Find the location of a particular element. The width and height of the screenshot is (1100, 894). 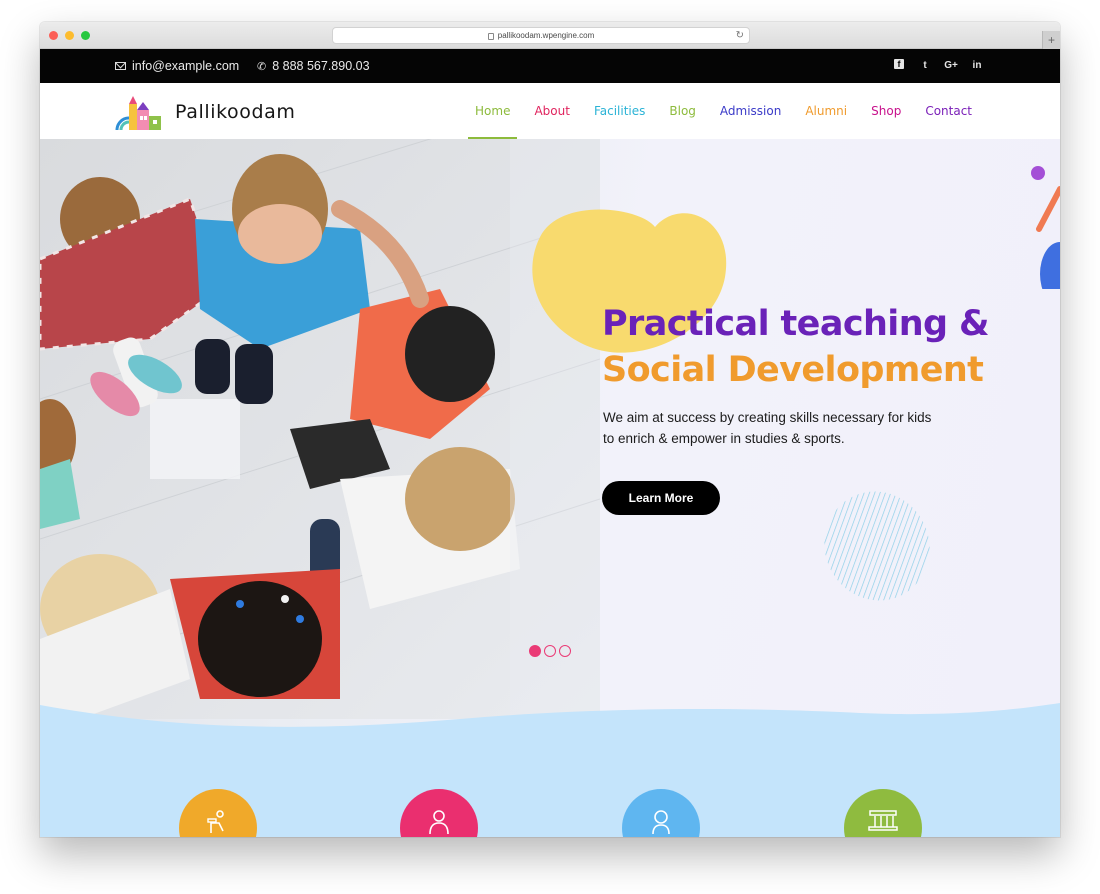

nav-item-about: About is located at coordinates (551, 111).